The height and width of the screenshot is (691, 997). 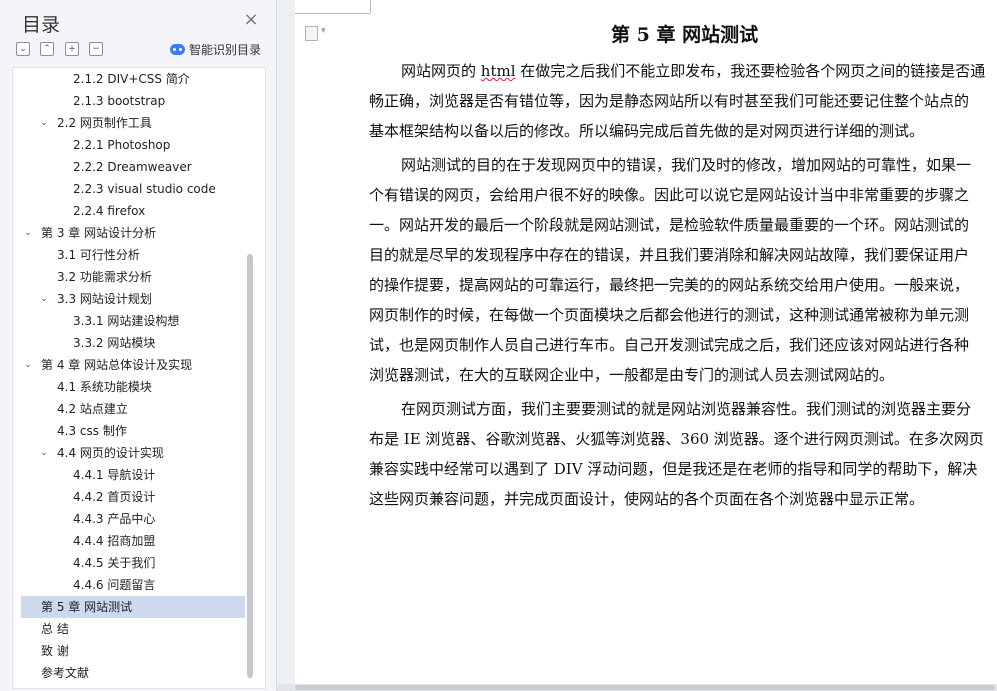 What do you see at coordinates (114, 519) in the screenshot?
I see `toc-item-label: 4.4.3 产品中心` at bounding box center [114, 519].